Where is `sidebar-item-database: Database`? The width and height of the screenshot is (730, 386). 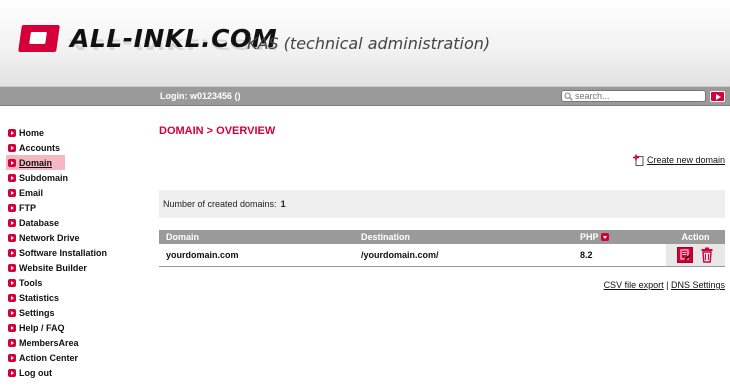
sidebar-item-database: Database is located at coordinates (83, 222).